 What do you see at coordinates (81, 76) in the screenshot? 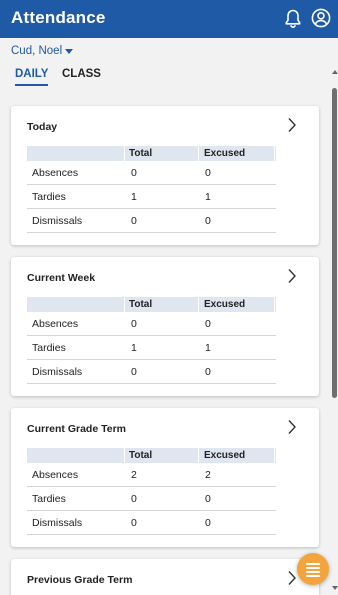
I see `tab-class: CLASS` at bounding box center [81, 76].